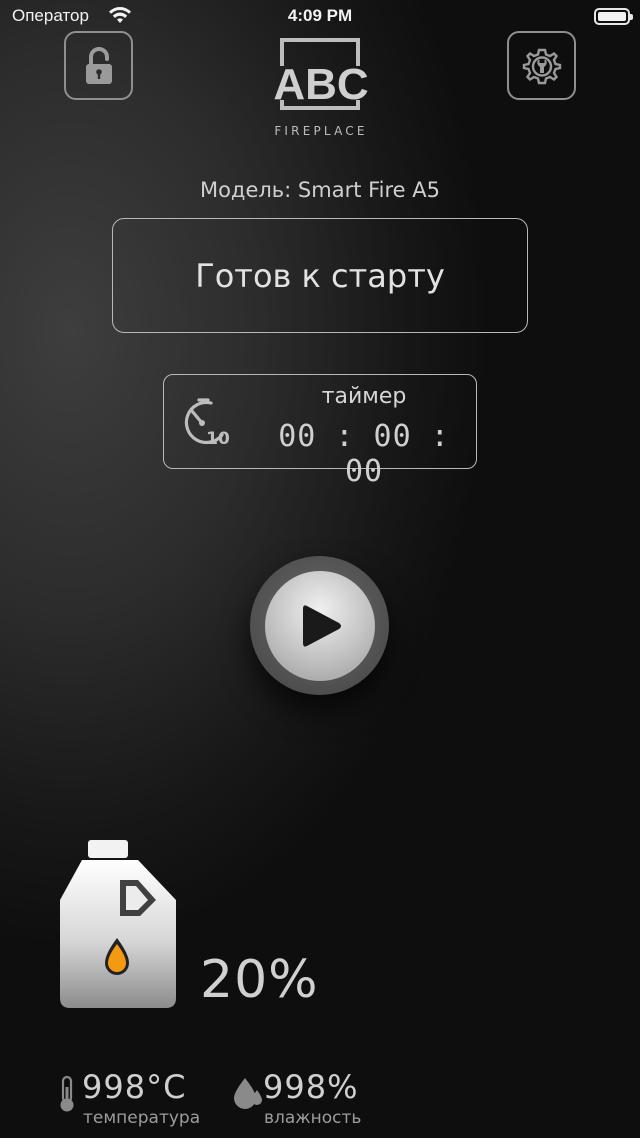  I want to click on timer-value: 00 : 00 : 00, so click(364, 454).